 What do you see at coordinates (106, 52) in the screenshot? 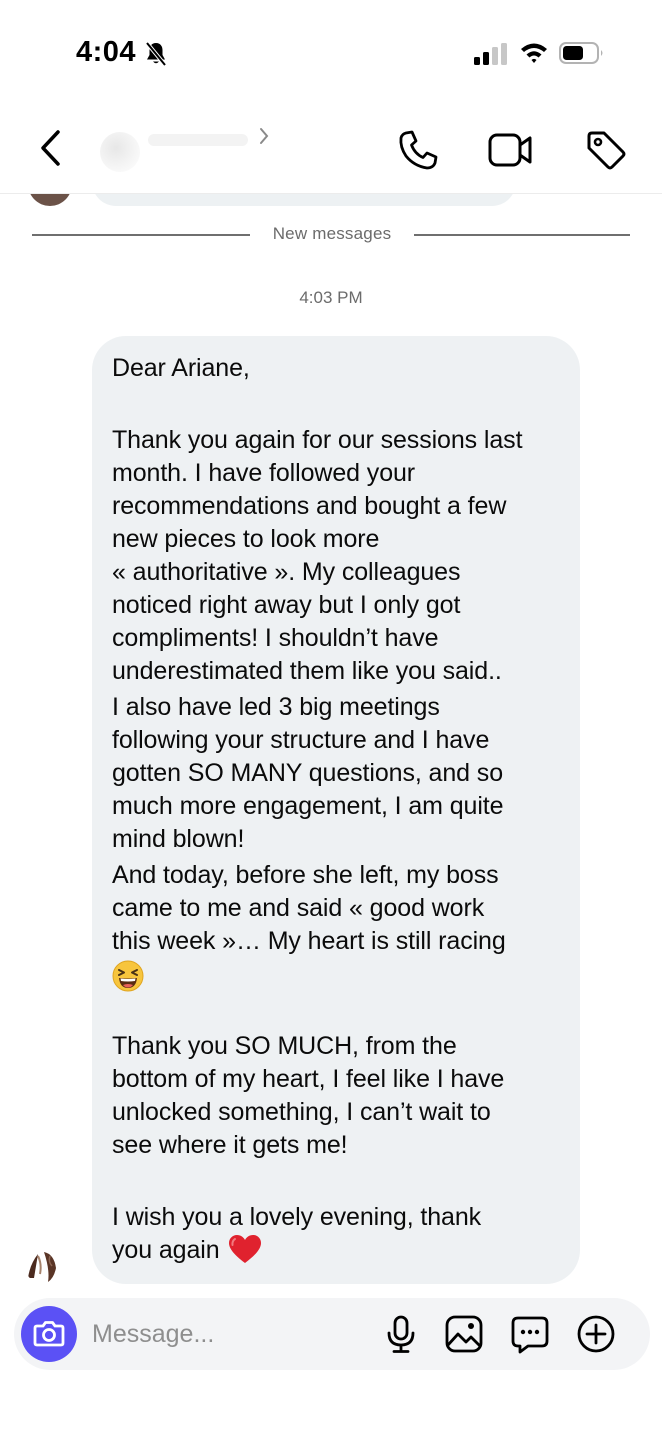
I see `status-time: 4:04` at bounding box center [106, 52].